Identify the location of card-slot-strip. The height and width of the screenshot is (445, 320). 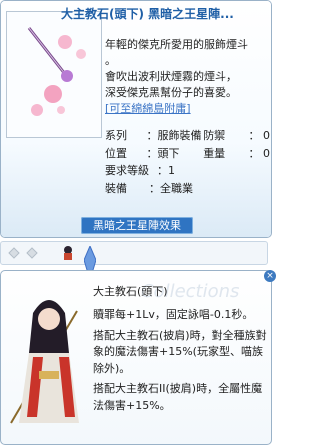
(134, 253).